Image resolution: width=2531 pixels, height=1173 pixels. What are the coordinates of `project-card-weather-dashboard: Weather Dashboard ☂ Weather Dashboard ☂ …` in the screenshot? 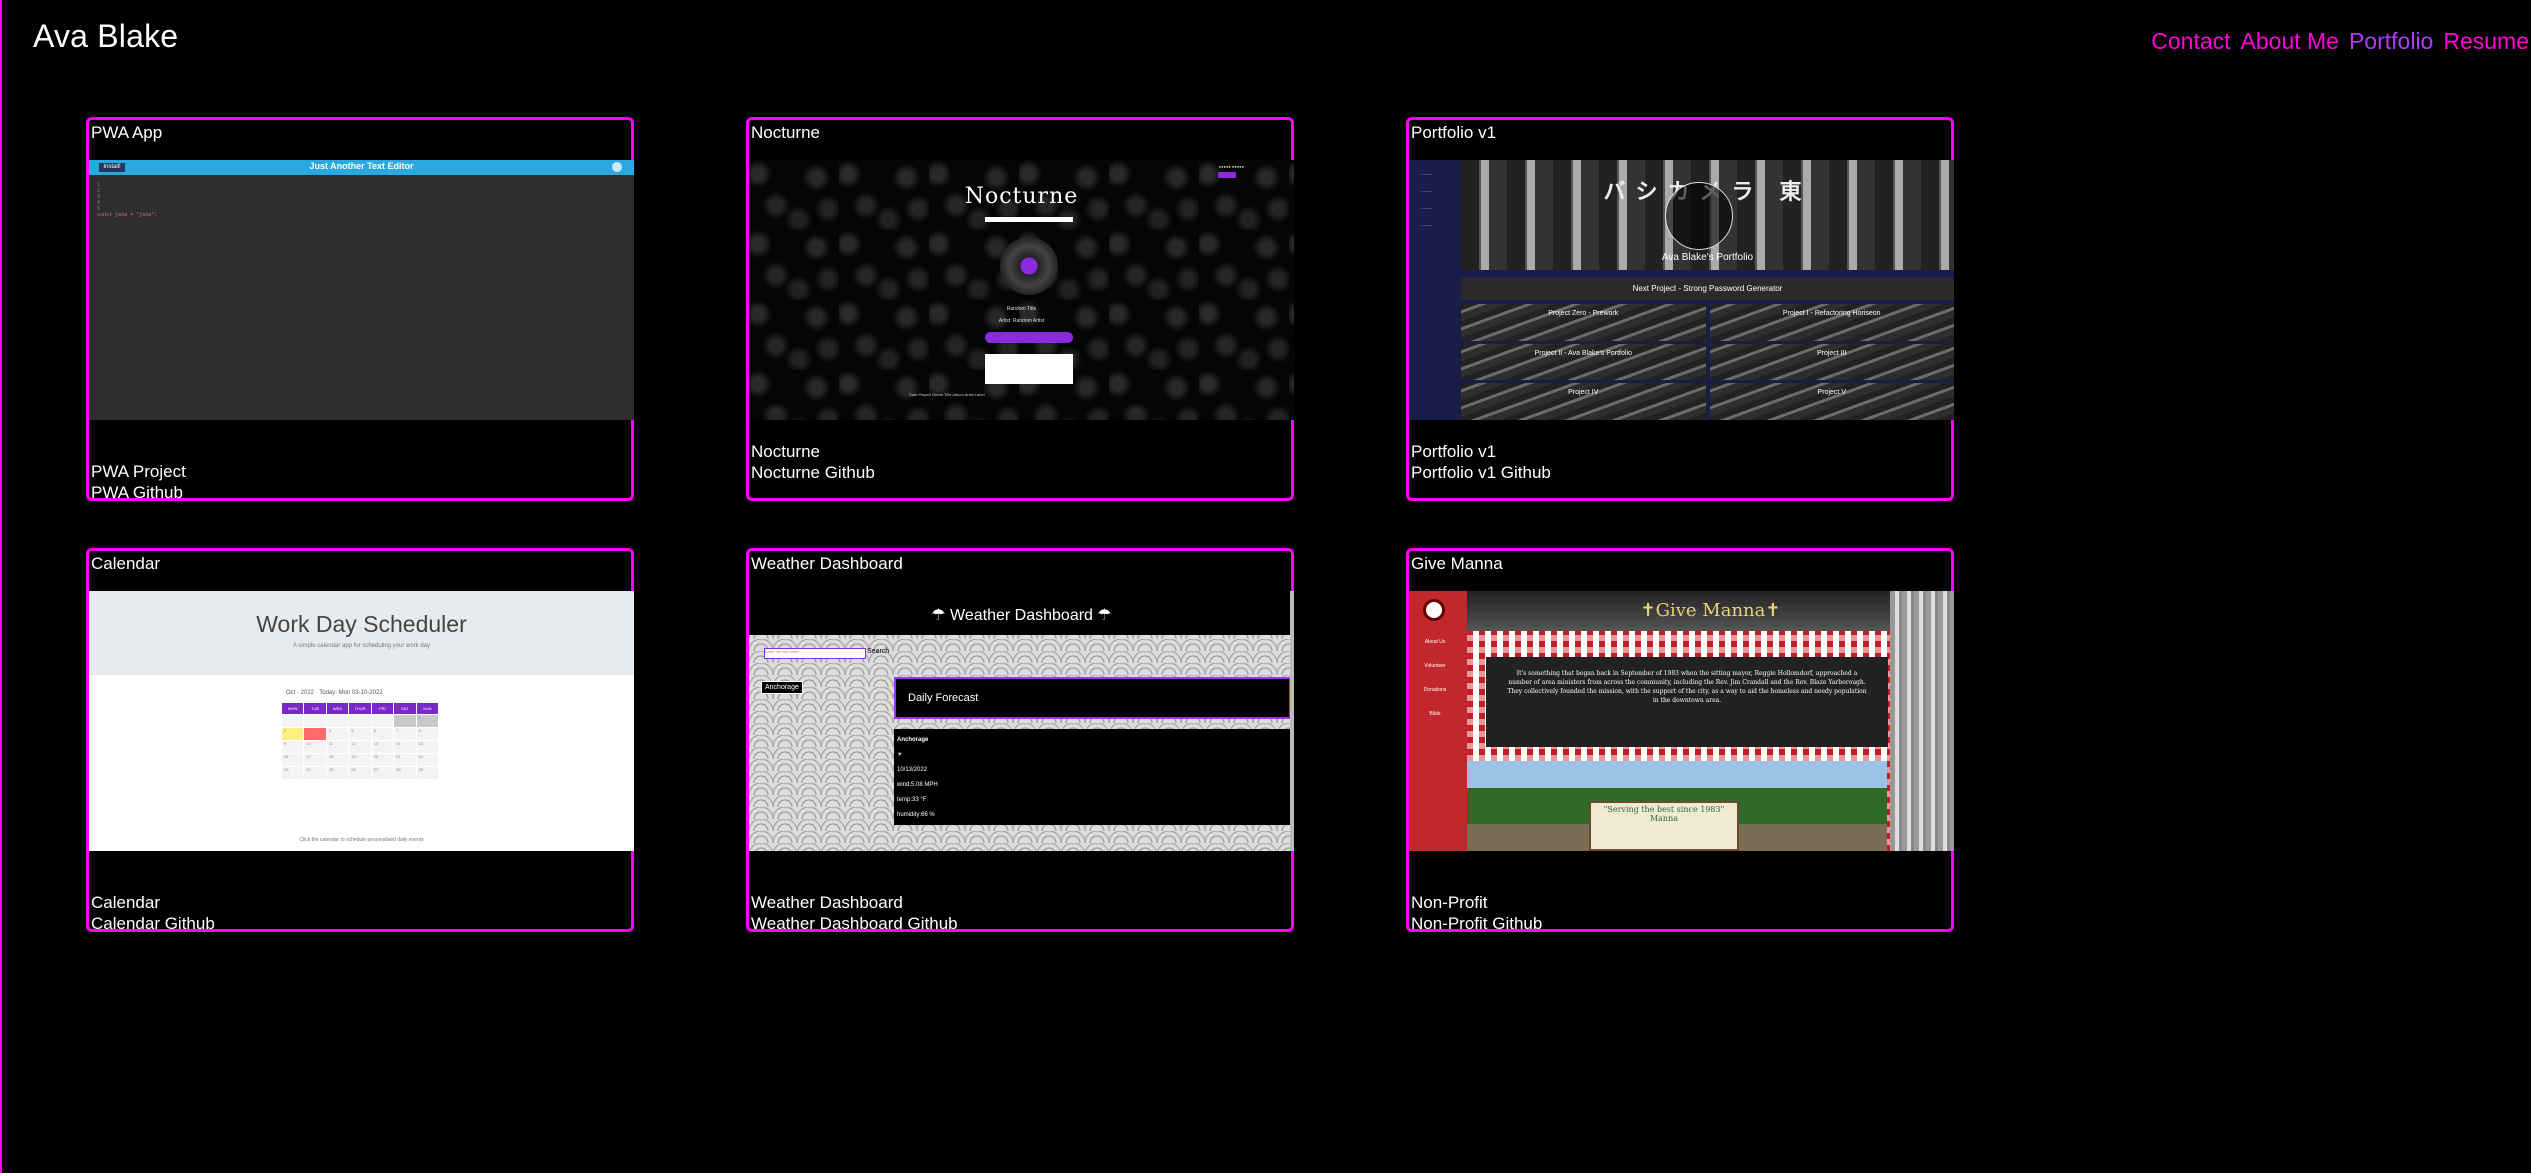 It's located at (1020, 741).